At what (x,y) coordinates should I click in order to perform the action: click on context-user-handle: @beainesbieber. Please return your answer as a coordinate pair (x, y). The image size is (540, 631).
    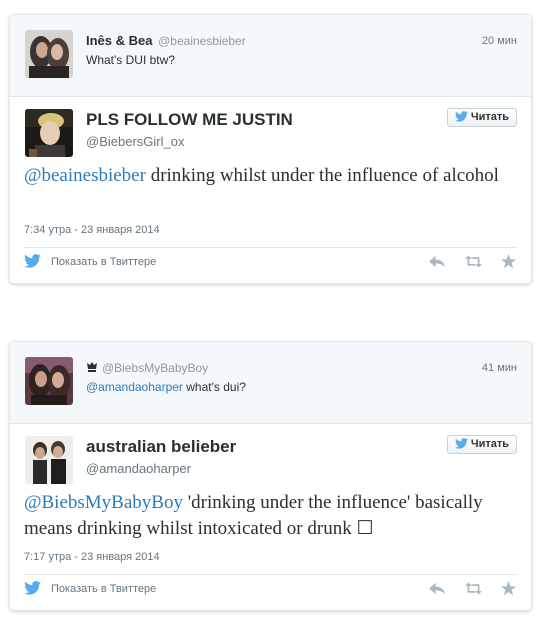
    Looking at the image, I should click on (202, 41).